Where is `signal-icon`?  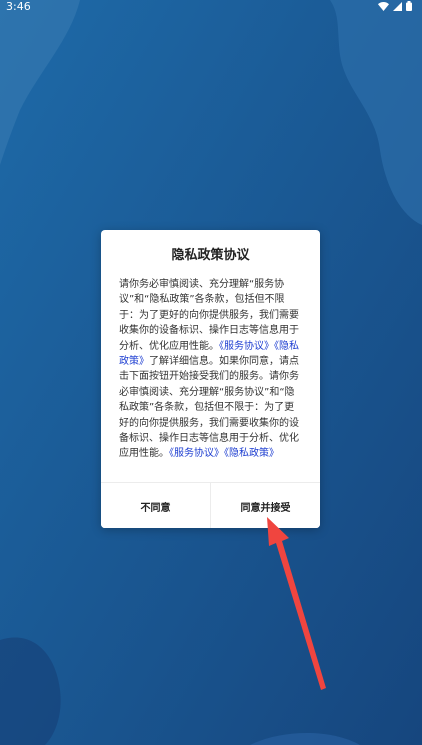 signal-icon is located at coordinates (397, 6).